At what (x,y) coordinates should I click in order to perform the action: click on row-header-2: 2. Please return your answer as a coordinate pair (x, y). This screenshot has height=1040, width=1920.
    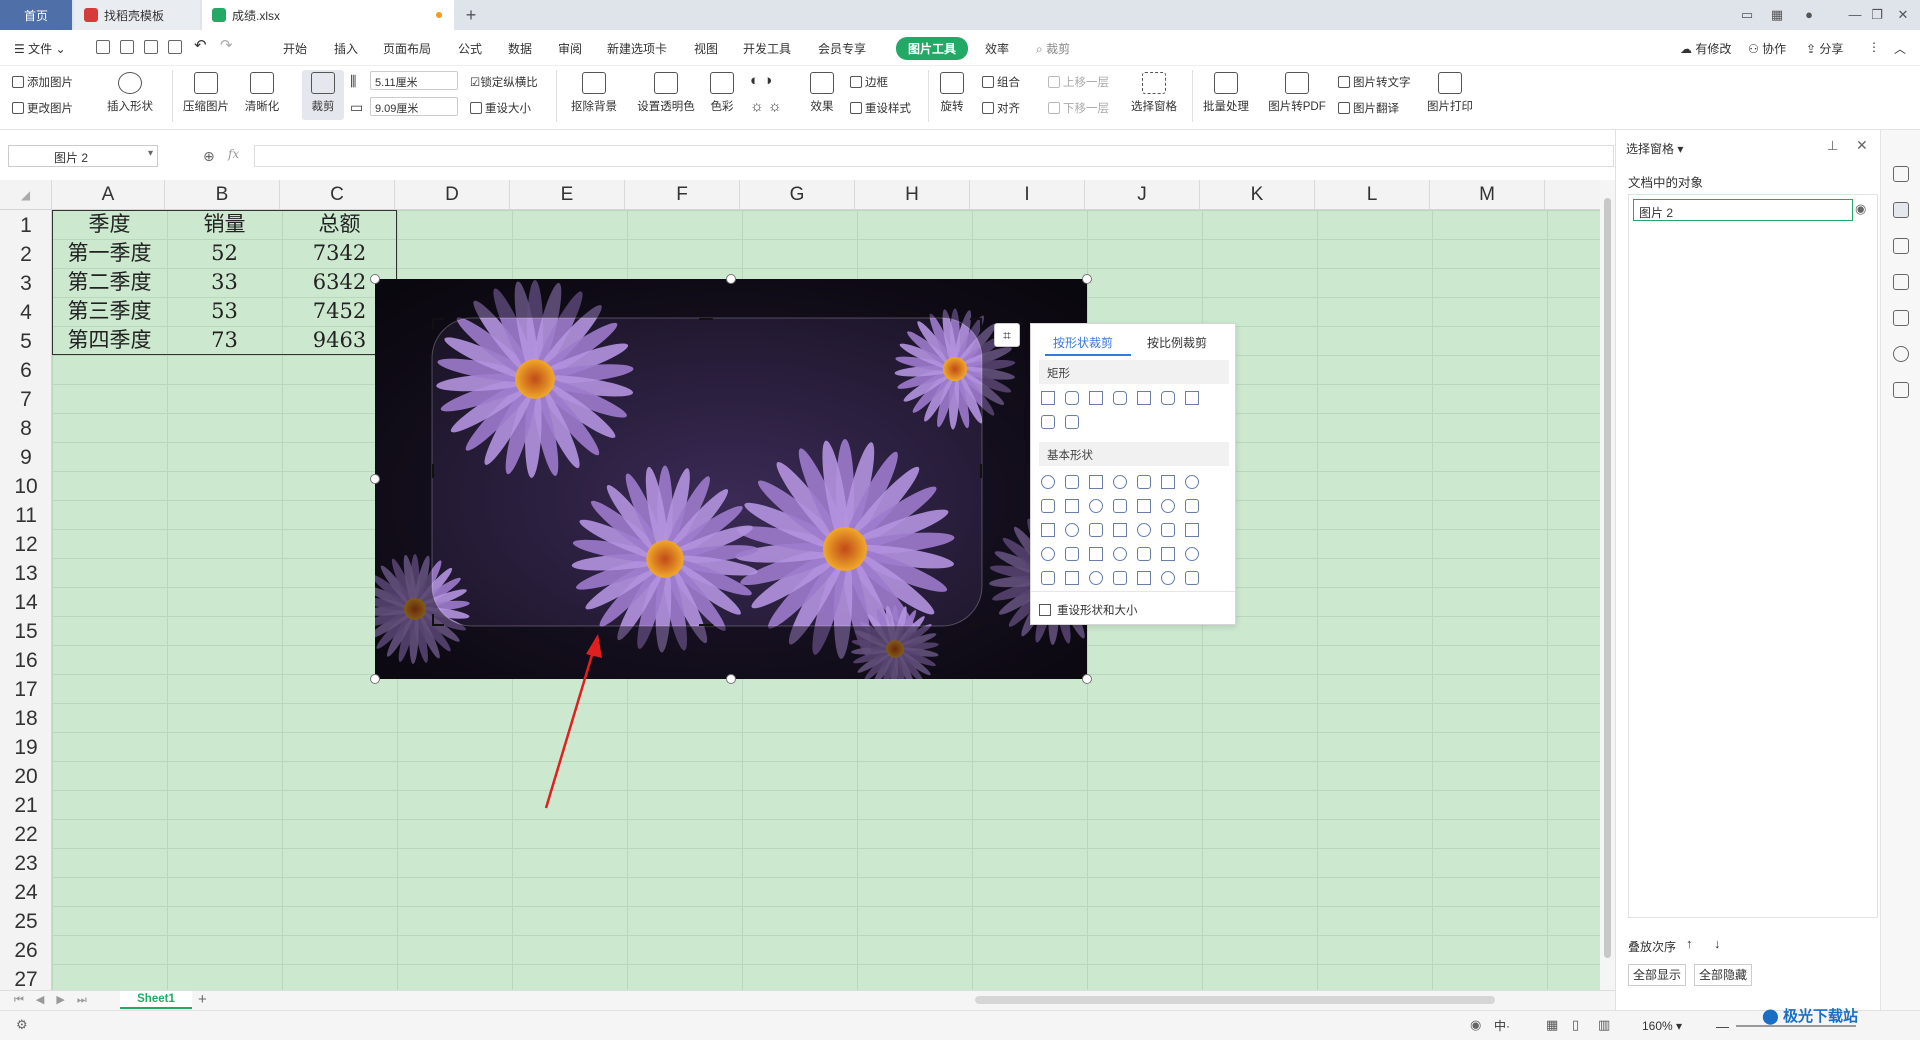
    Looking at the image, I should click on (26, 254).